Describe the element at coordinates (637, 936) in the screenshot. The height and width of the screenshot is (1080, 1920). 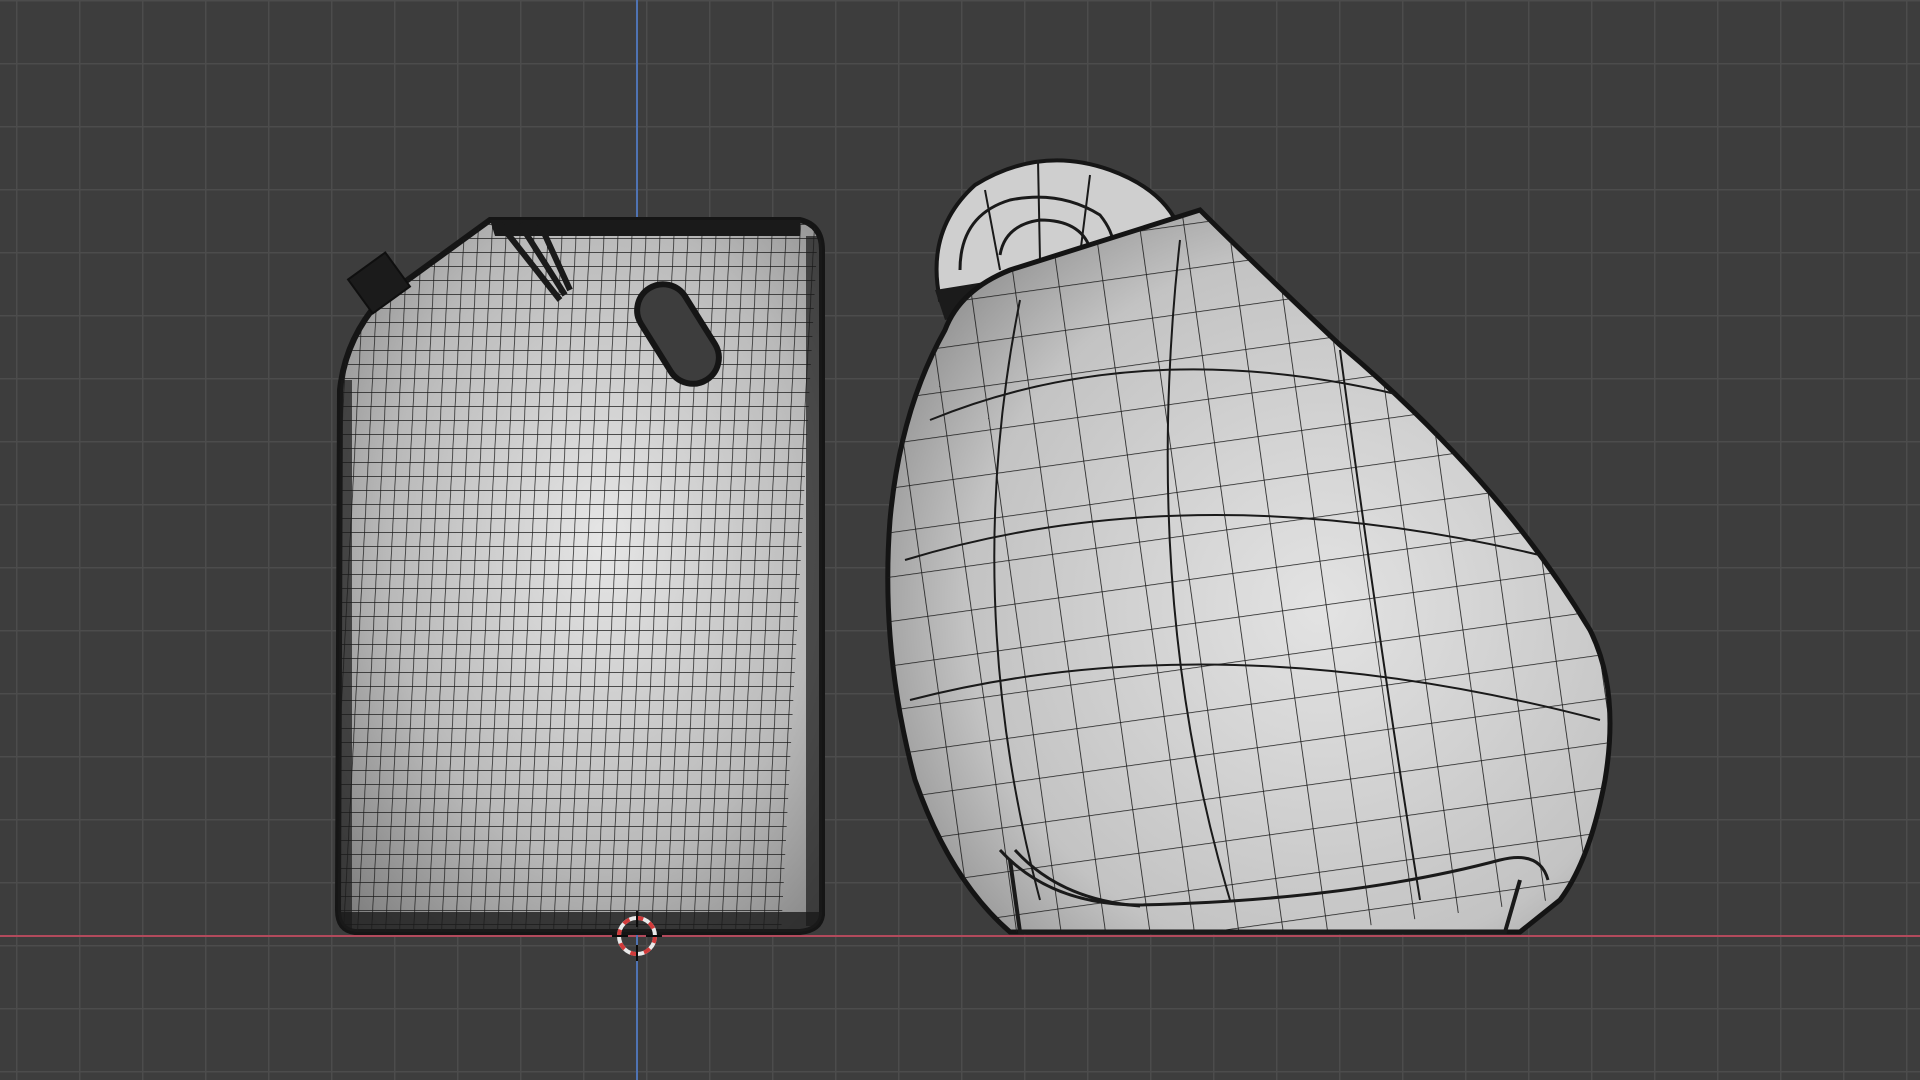
I see `3d-cursor-icon` at that location.